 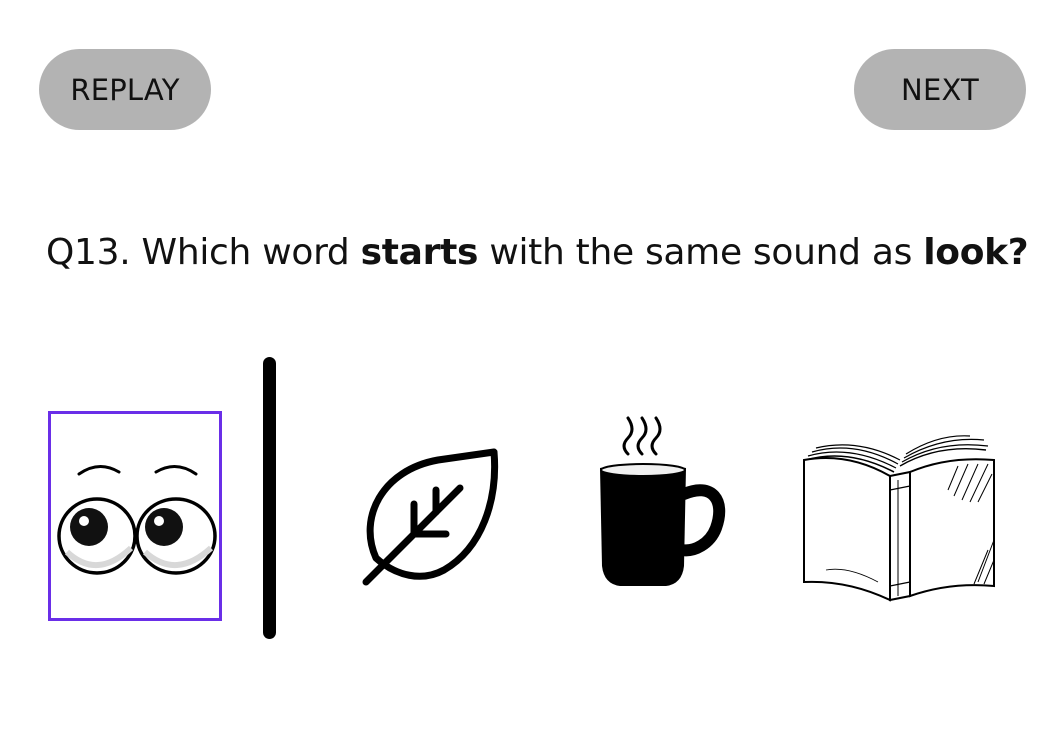 What do you see at coordinates (430, 517) in the screenshot?
I see `leaf-icon` at bounding box center [430, 517].